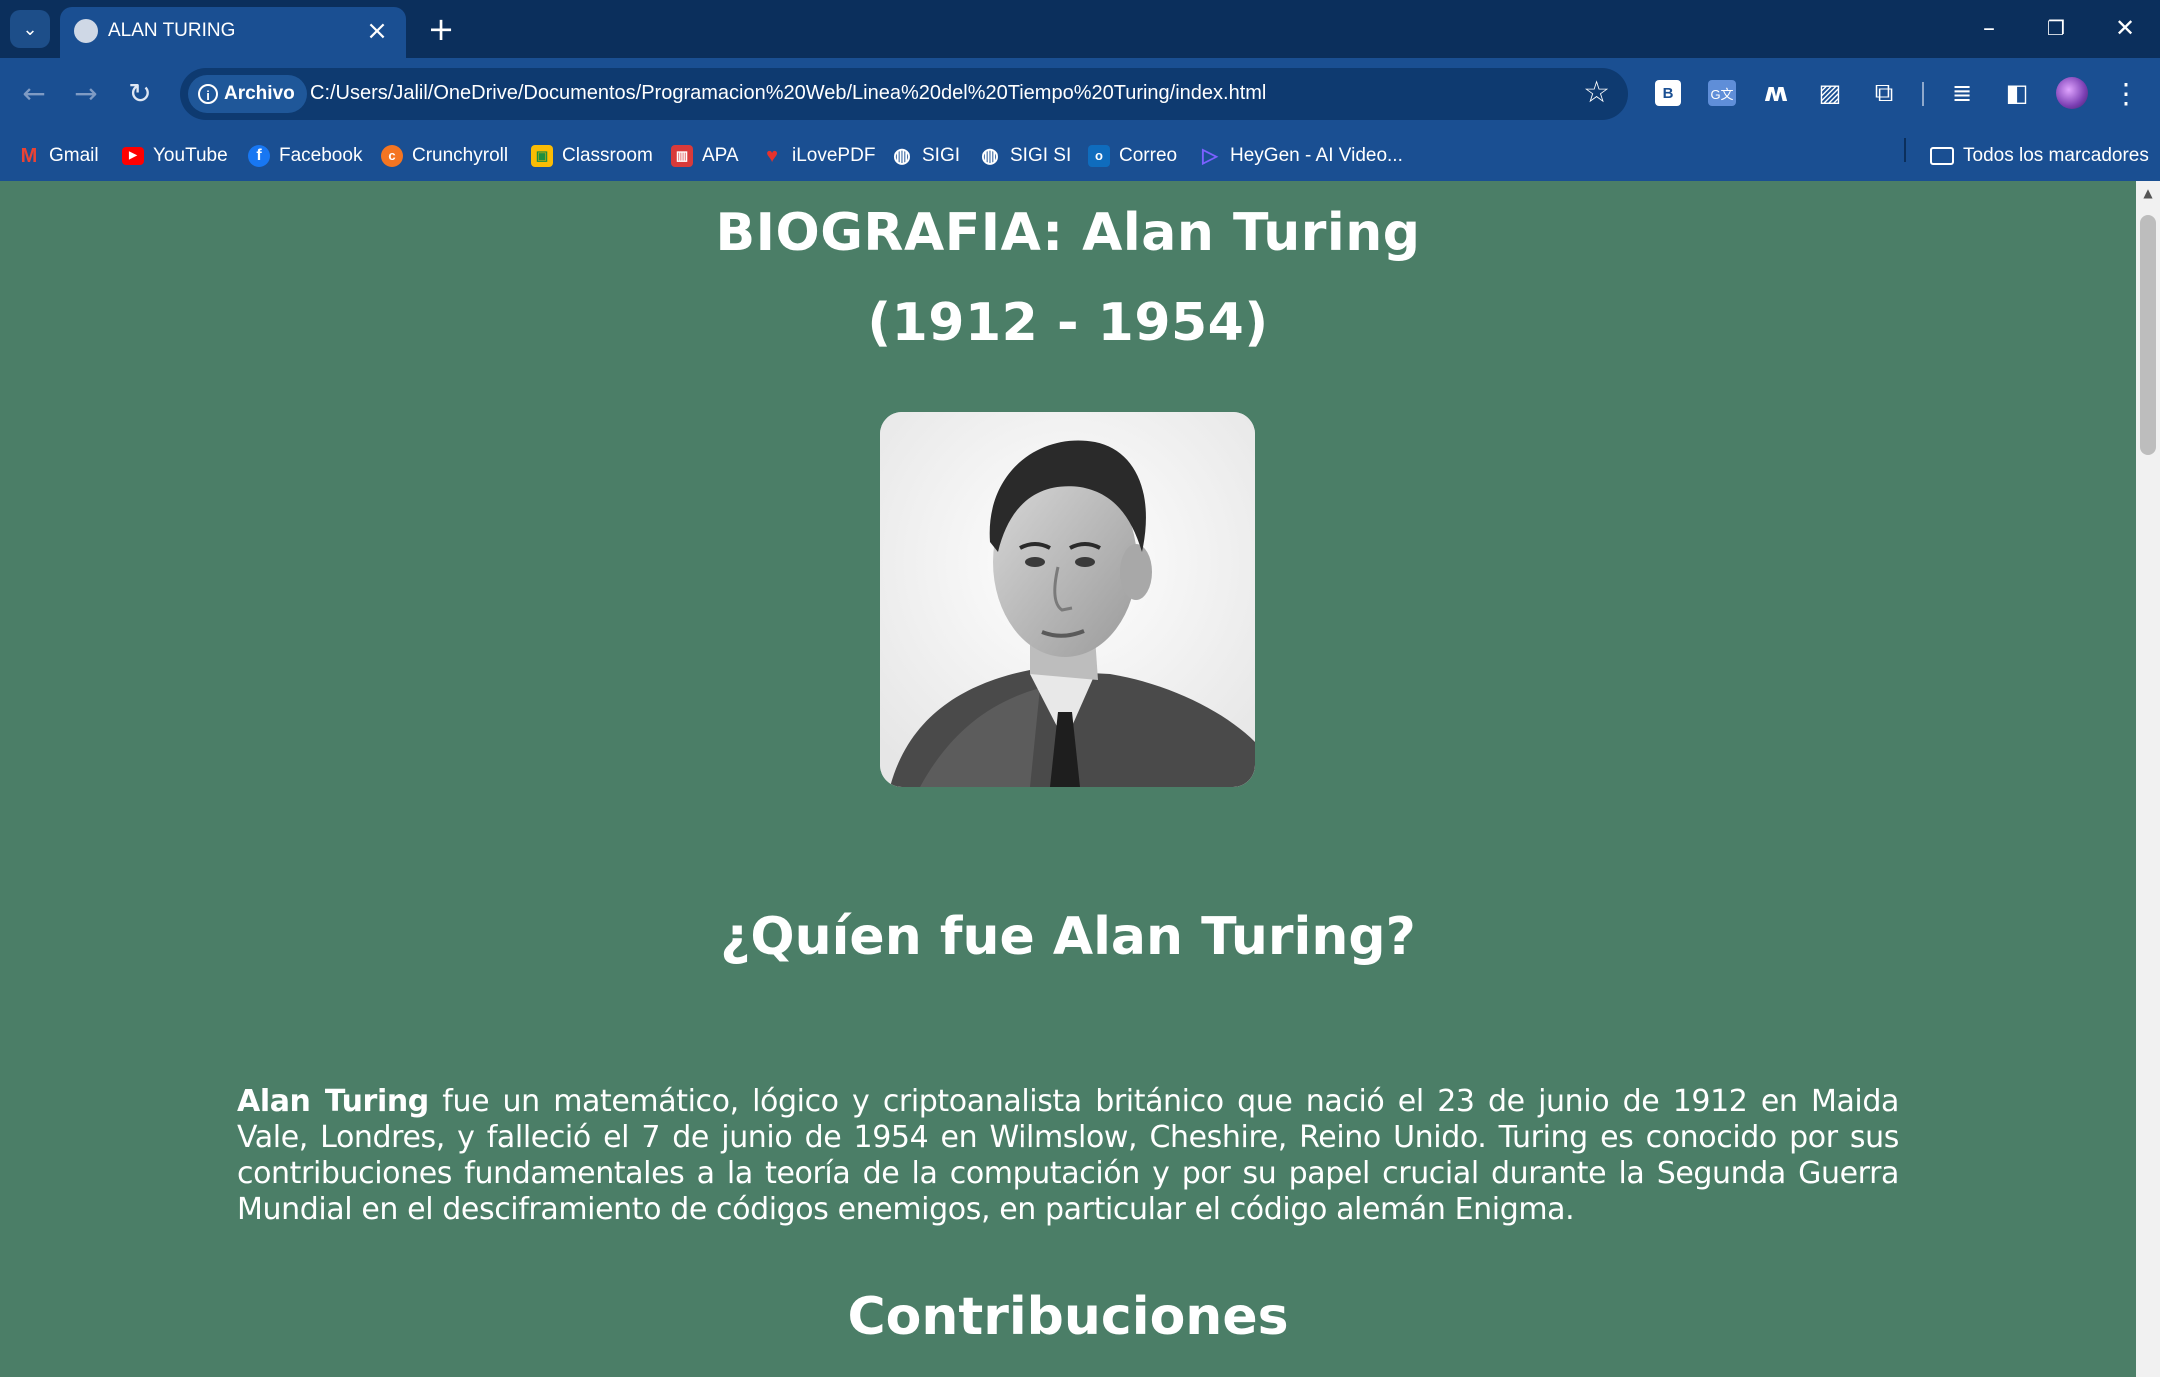 The width and height of the screenshot is (2160, 1377). What do you see at coordinates (1962, 93) in the screenshot?
I see `media-queue-icon: ≣` at bounding box center [1962, 93].